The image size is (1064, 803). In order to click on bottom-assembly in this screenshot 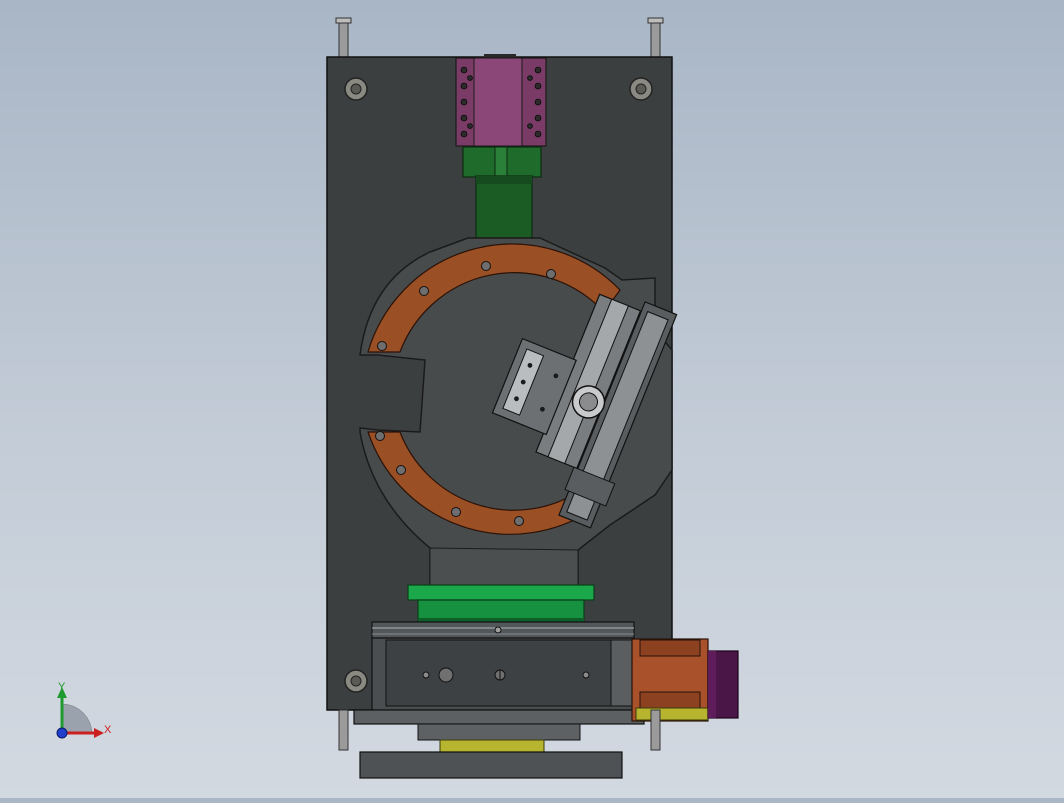, I will do `click(491, 751)`.